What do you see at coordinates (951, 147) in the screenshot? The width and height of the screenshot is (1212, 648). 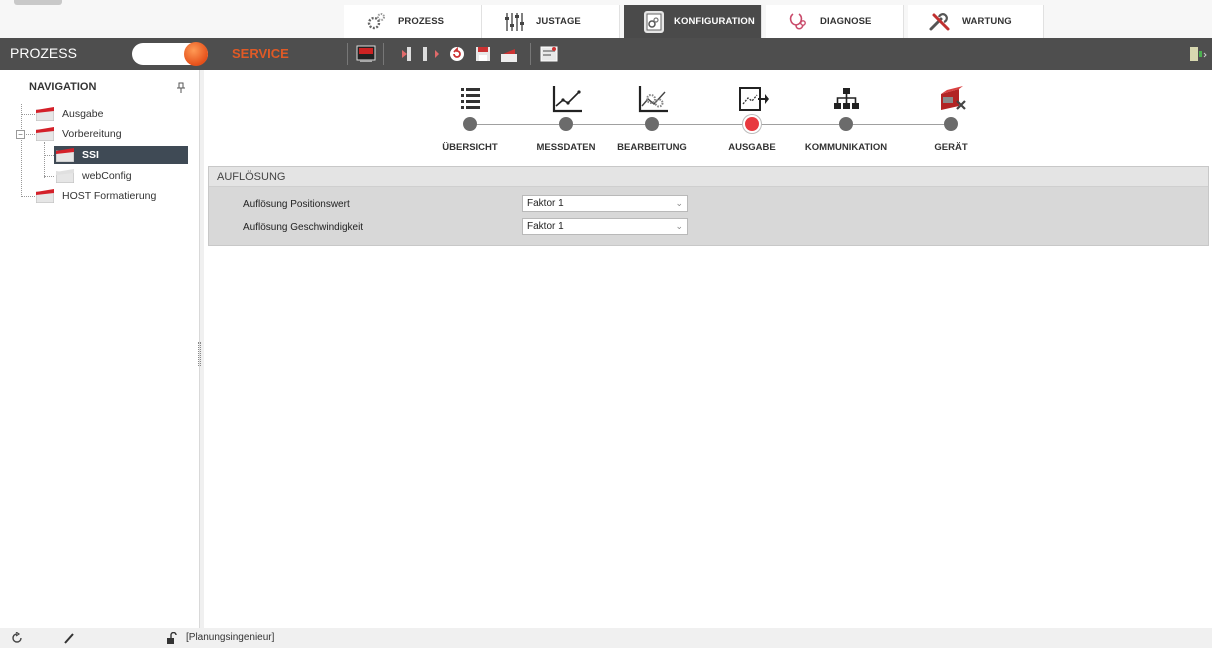 I see `step-label: GERÄT` at bounding box center [951, 147].